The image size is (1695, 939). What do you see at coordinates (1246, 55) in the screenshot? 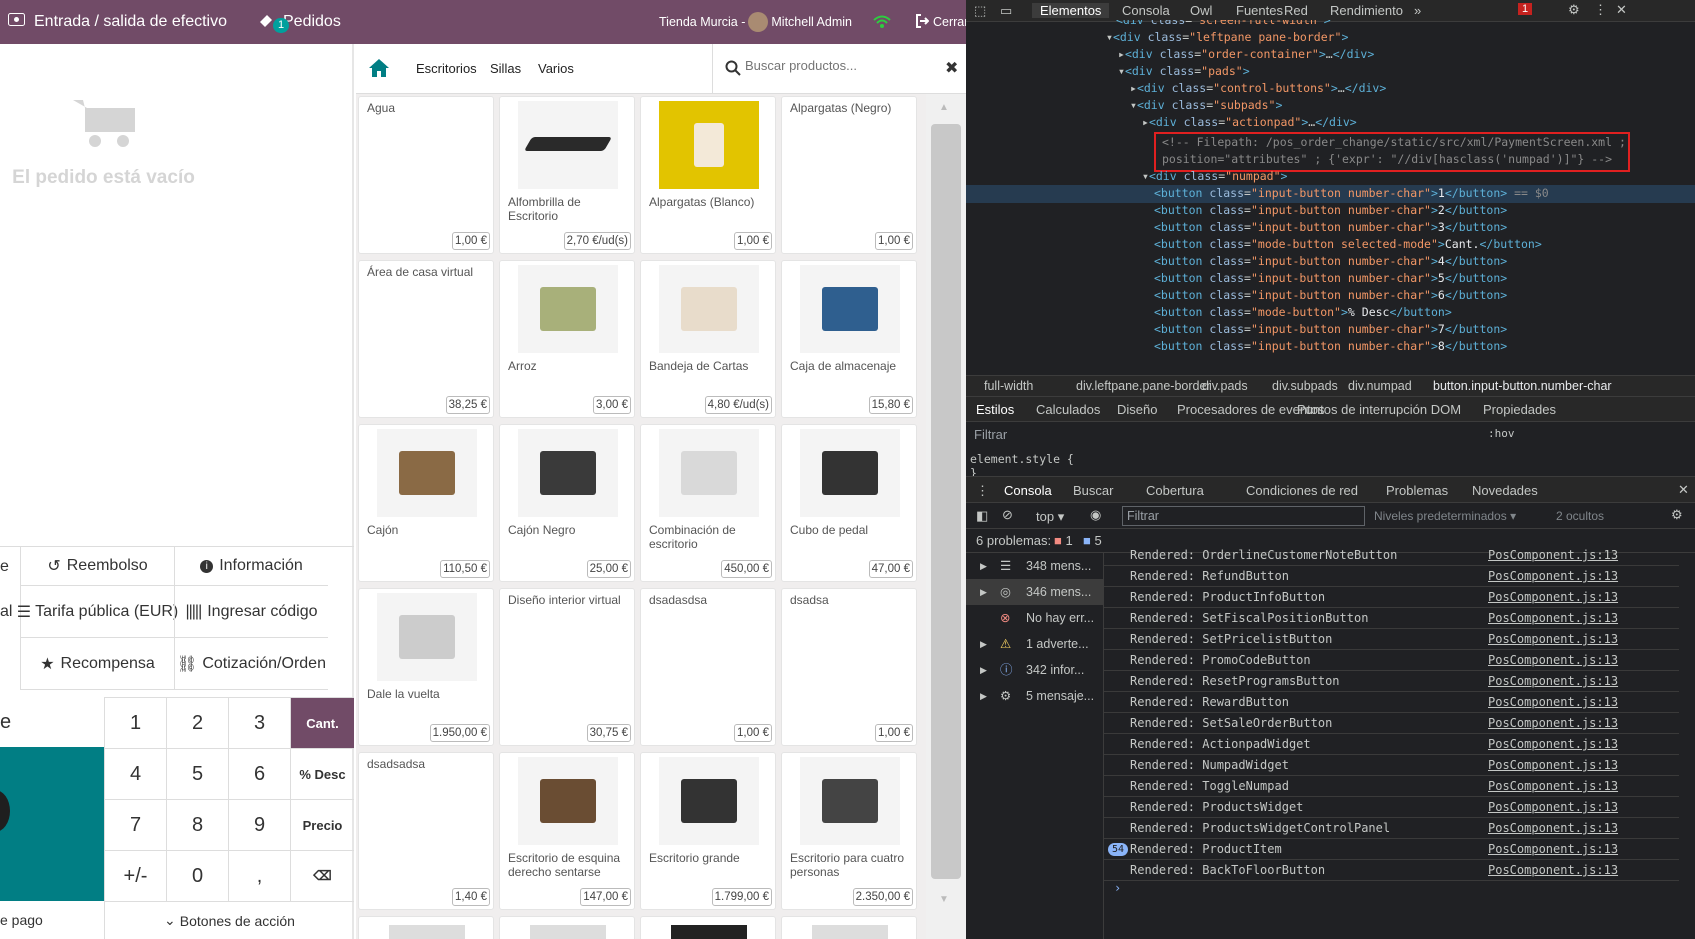
I see `tree-order-container: ▸<div class="order-container">…</div>` at bounding box center [1246, 55].